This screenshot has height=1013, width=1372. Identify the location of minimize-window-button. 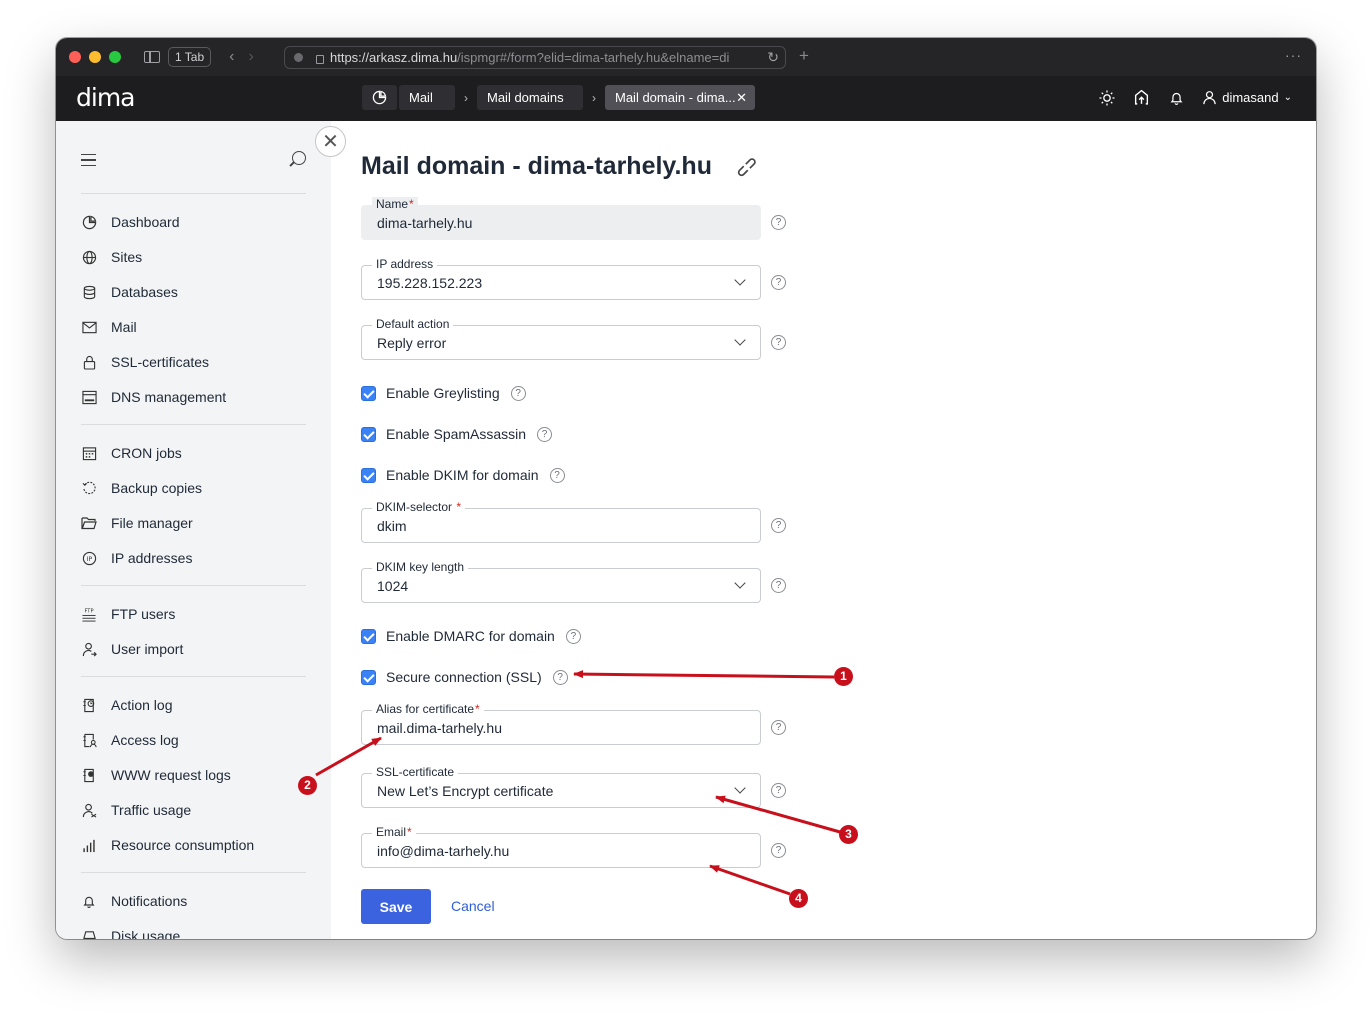
(95, 57).